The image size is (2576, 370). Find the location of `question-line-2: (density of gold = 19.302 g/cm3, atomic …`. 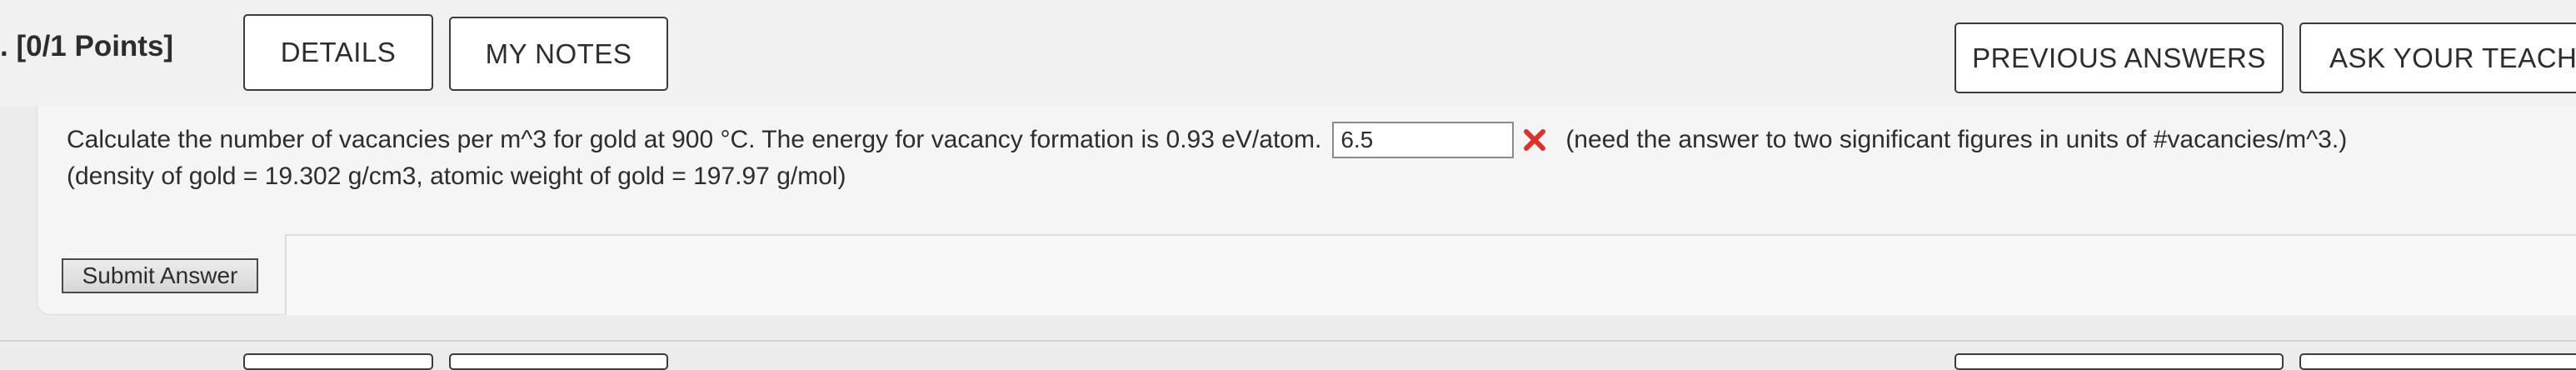

question-line-2: (density of gold = 19.302 g/cm3, atomic … is located at coordinates (1207, 176).